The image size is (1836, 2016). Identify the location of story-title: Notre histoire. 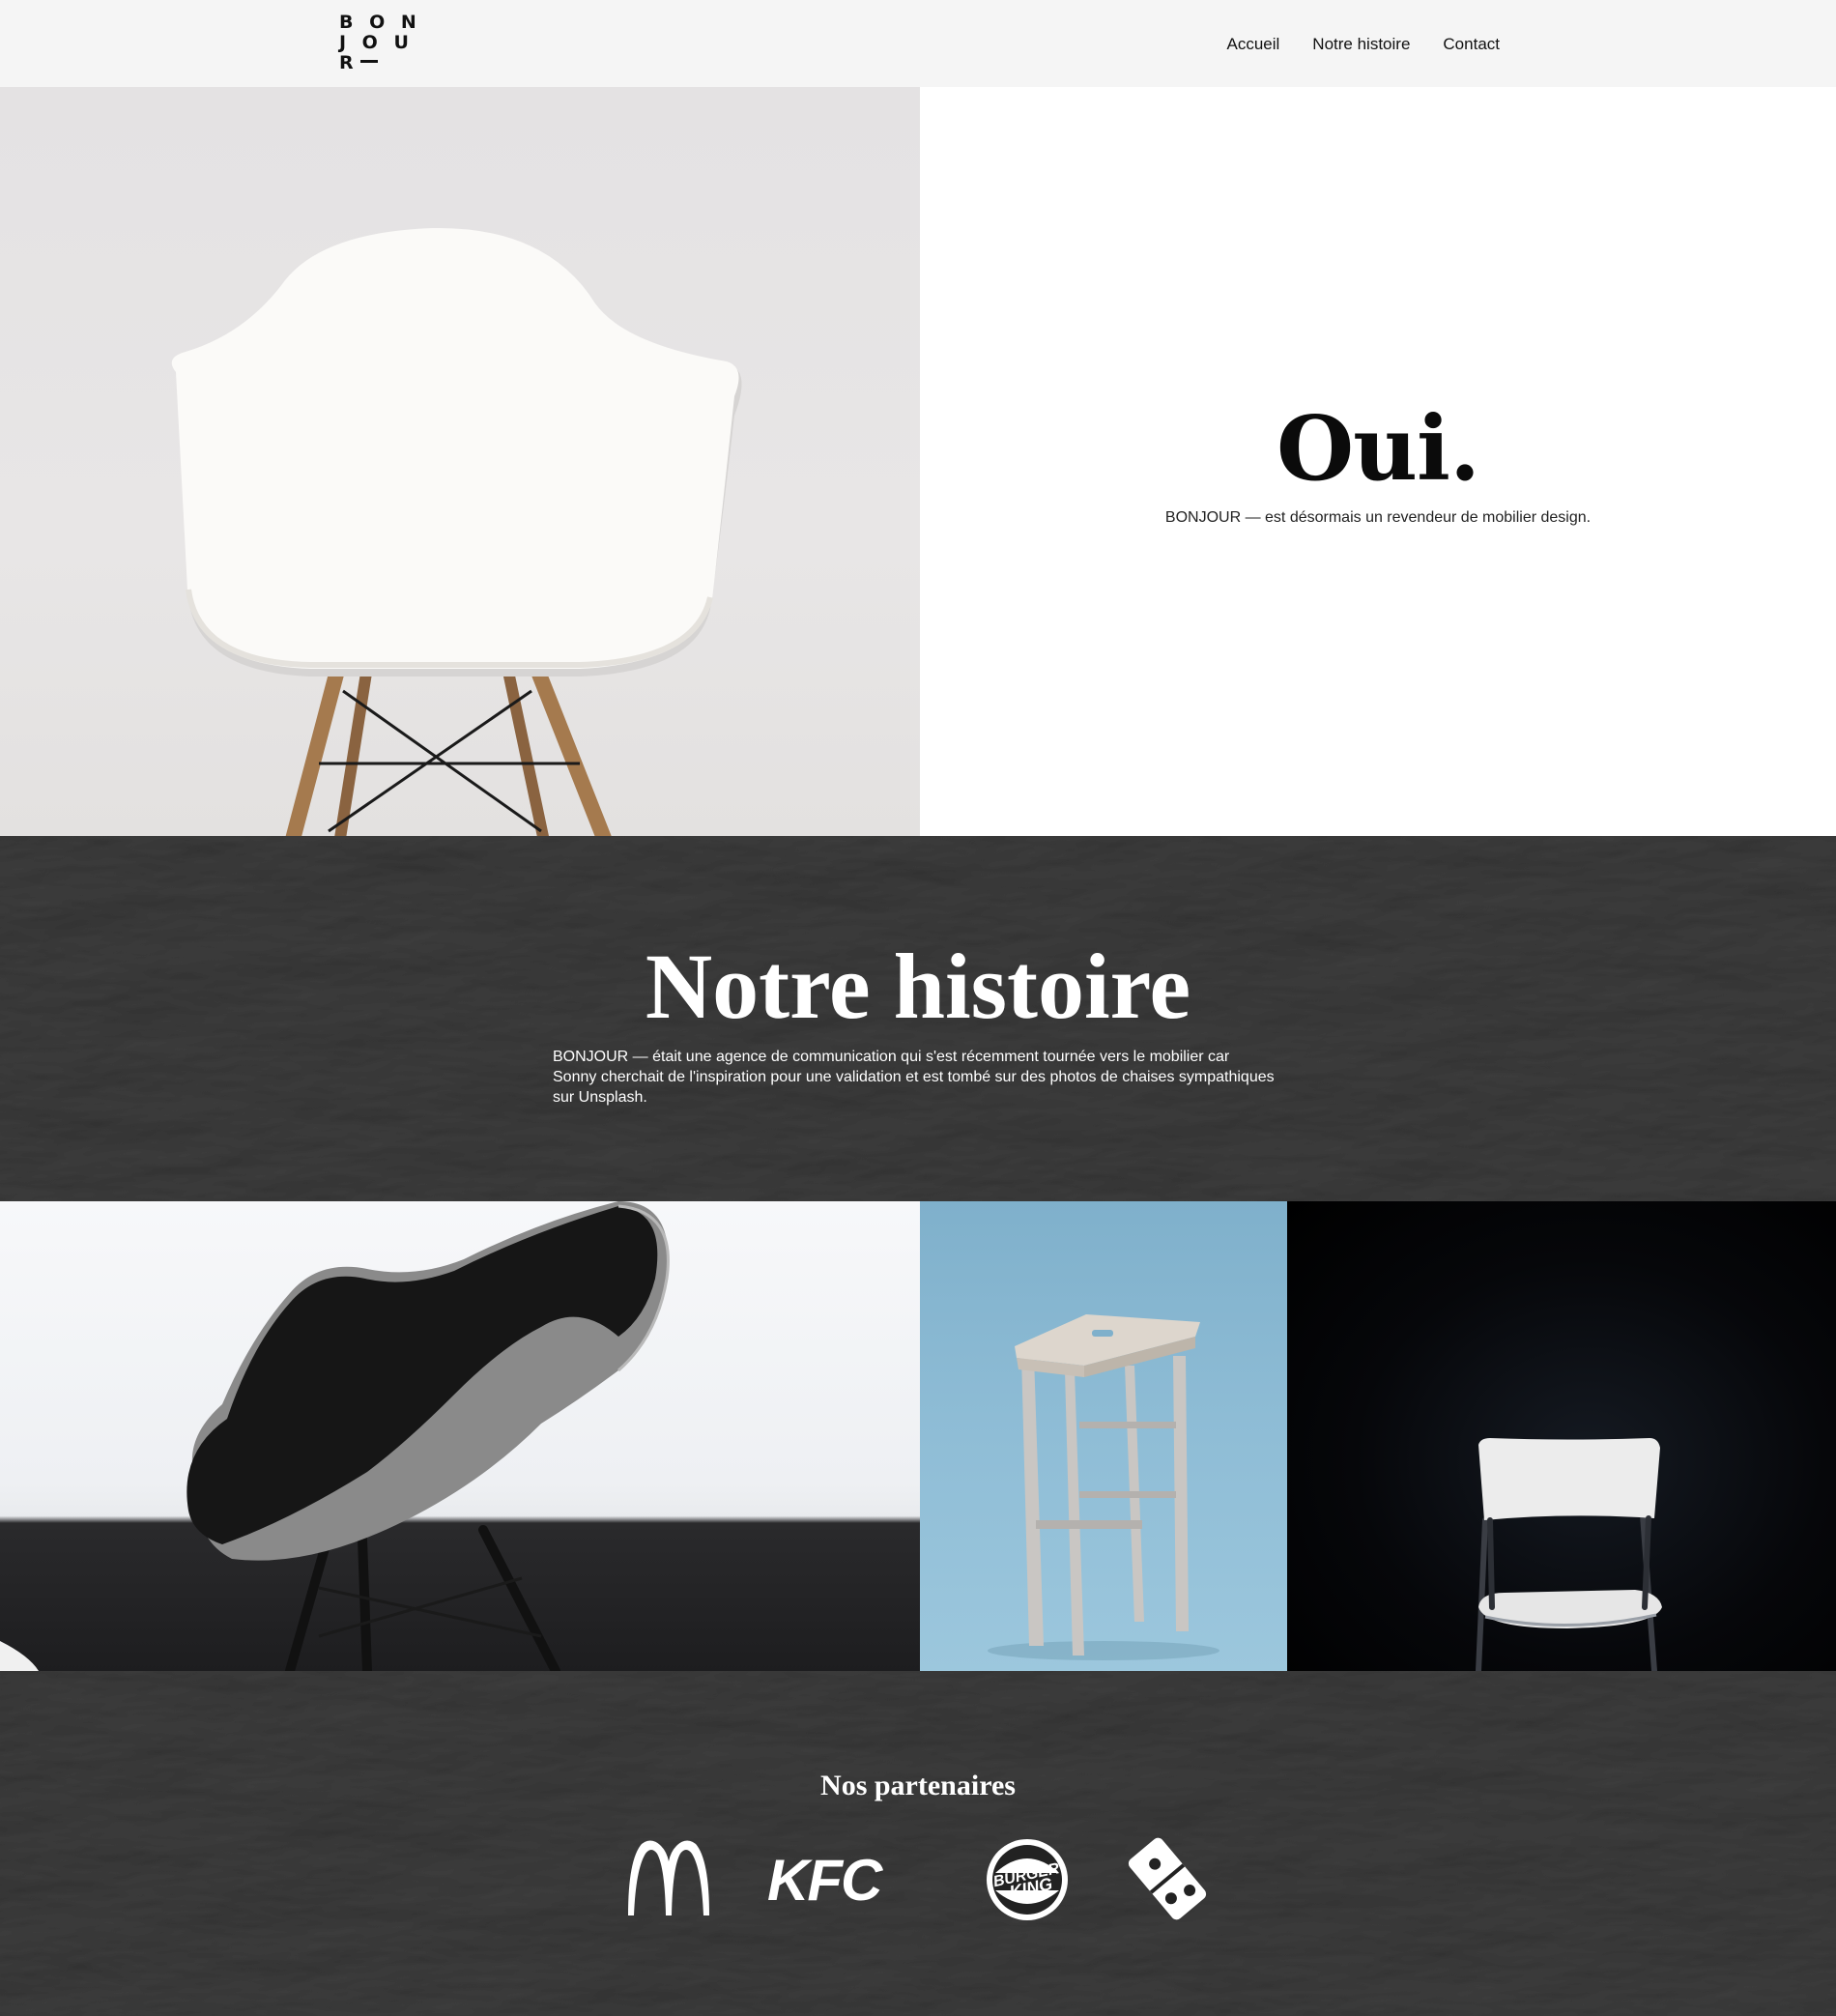
(918, 987).